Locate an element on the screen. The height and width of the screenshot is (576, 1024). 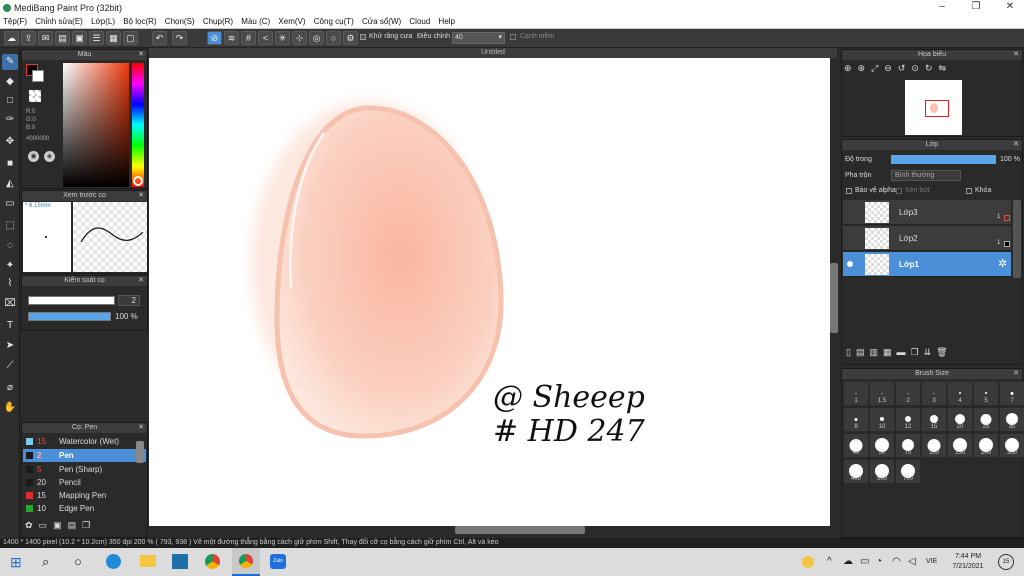
volume-icon: ◁ is located at coordinates (912, 561).